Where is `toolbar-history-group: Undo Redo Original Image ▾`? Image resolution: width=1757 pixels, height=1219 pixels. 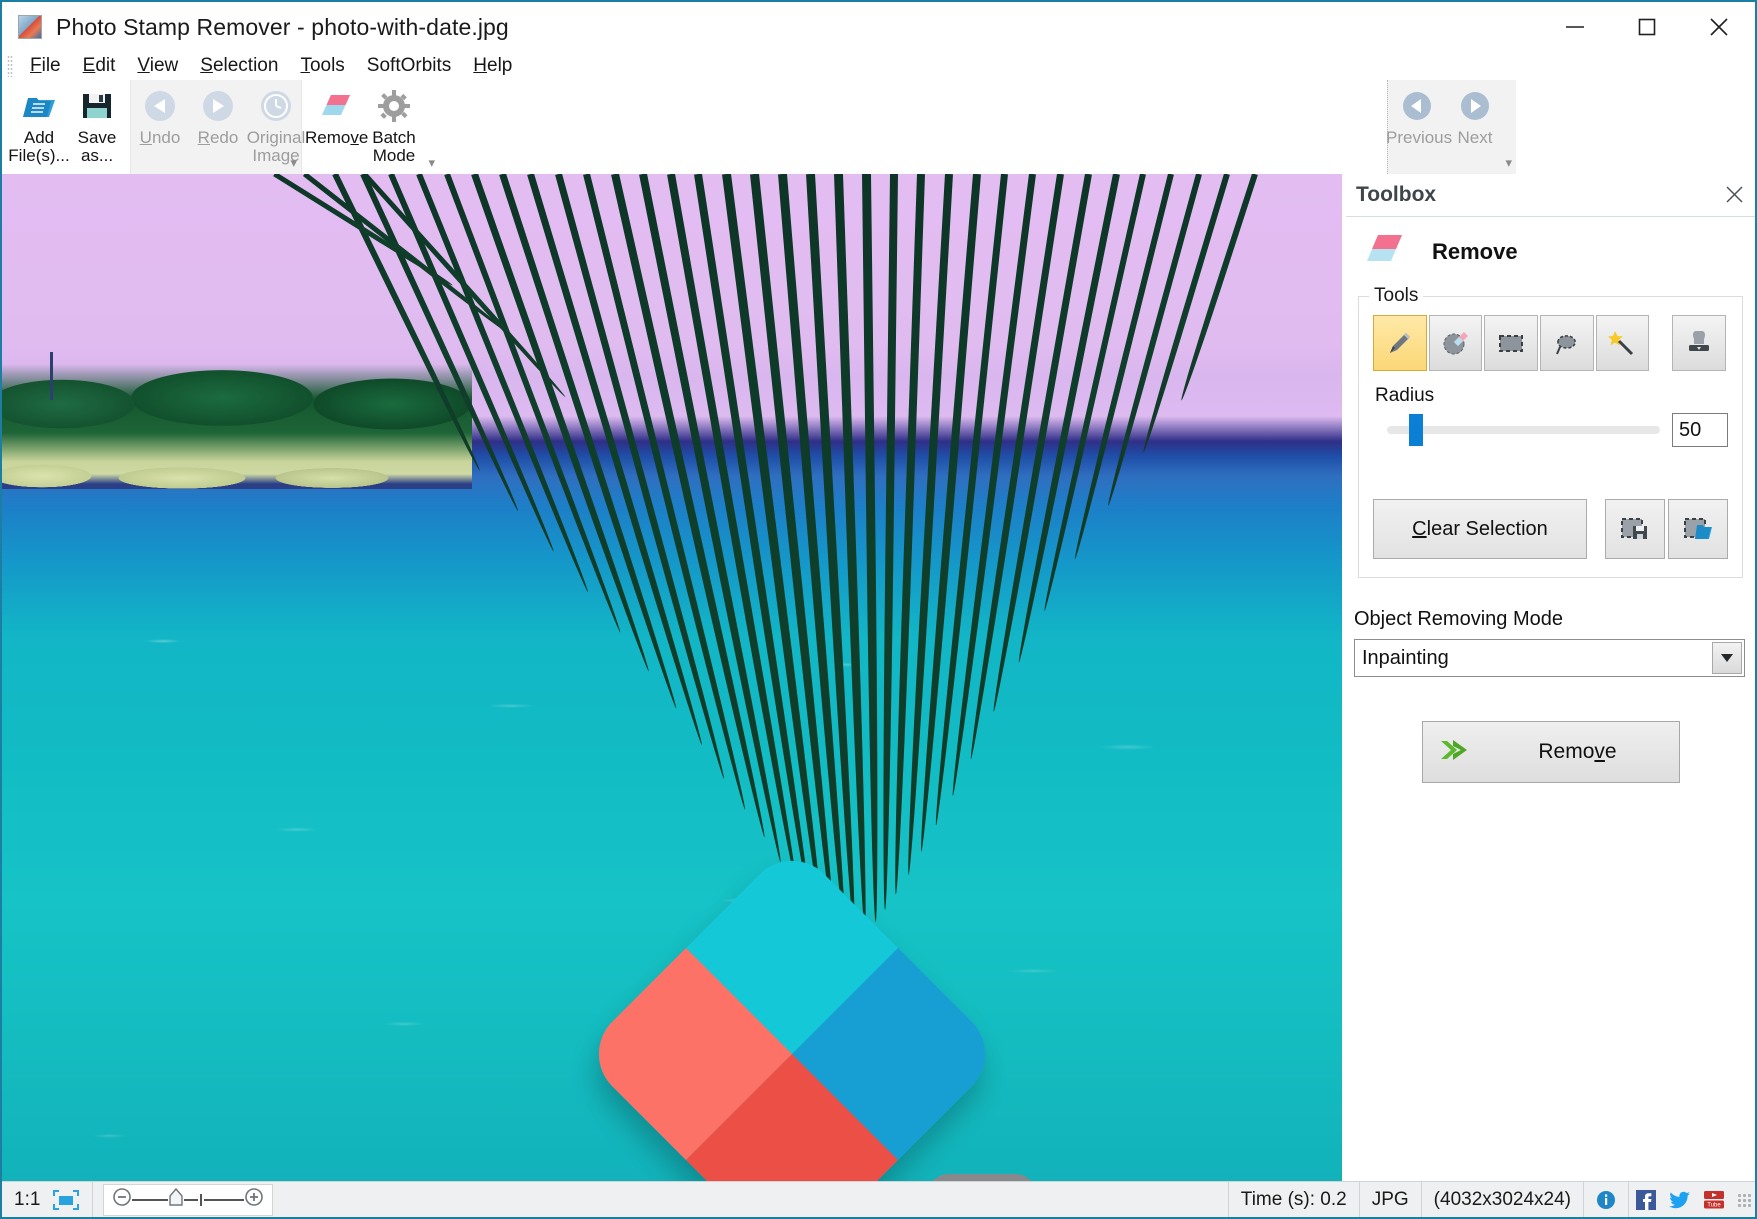 toolbar-history-group: Undo Redo Original Image ▾ is located at coordinates (217, 127).